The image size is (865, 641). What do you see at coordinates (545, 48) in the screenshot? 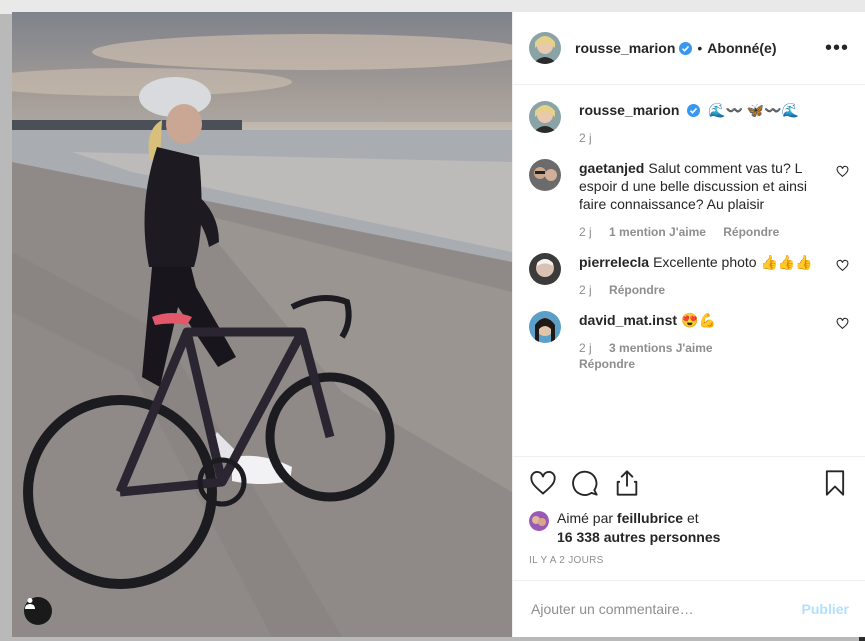
I see `author-avatar` at bounding box center [545, 48].